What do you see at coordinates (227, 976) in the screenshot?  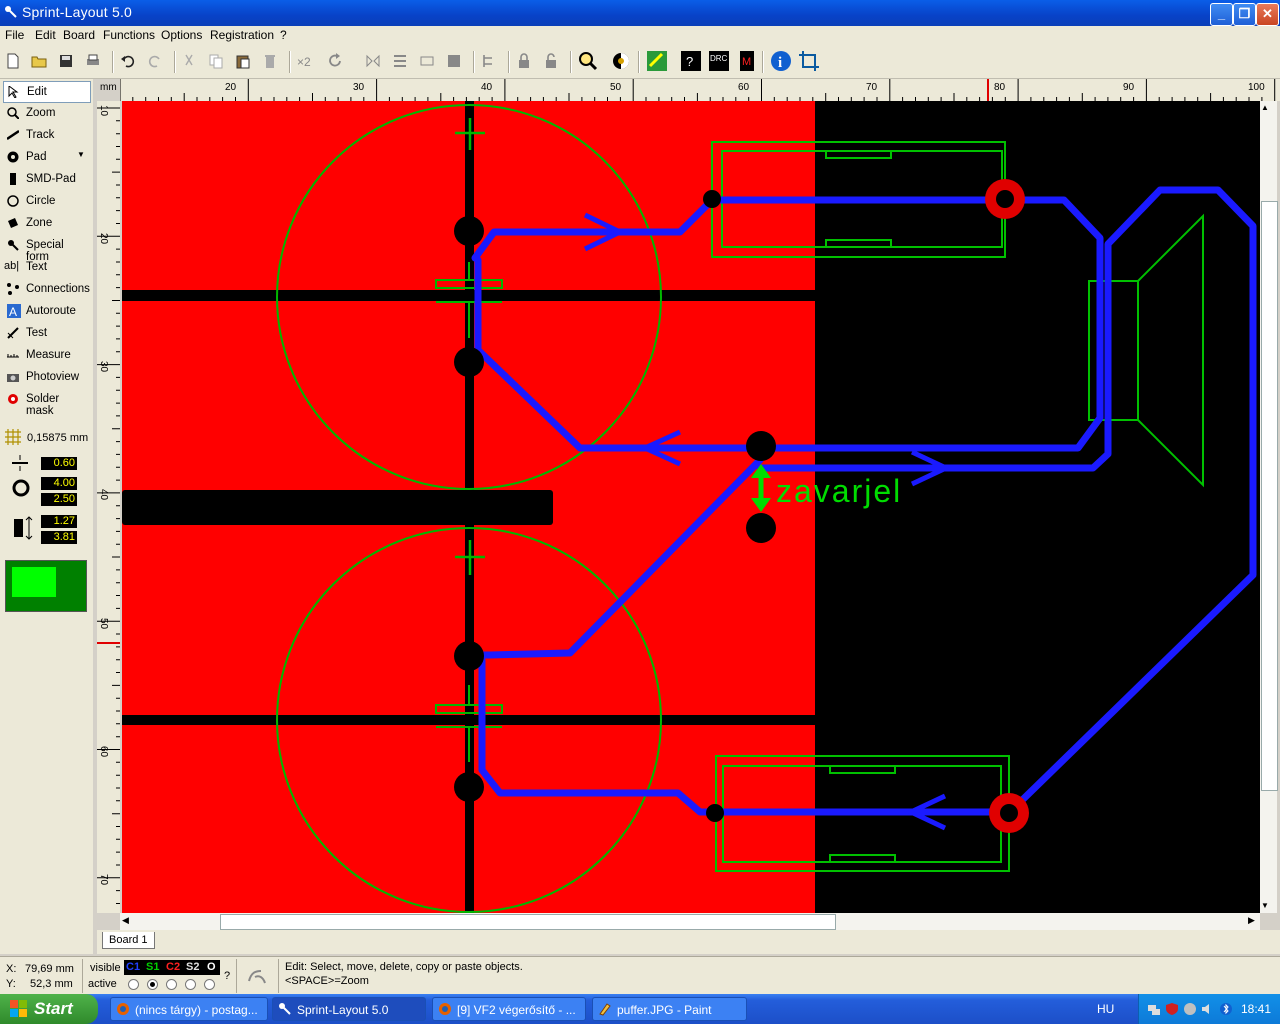 I see `layer-help: ?` at bounding box center [227, 976].